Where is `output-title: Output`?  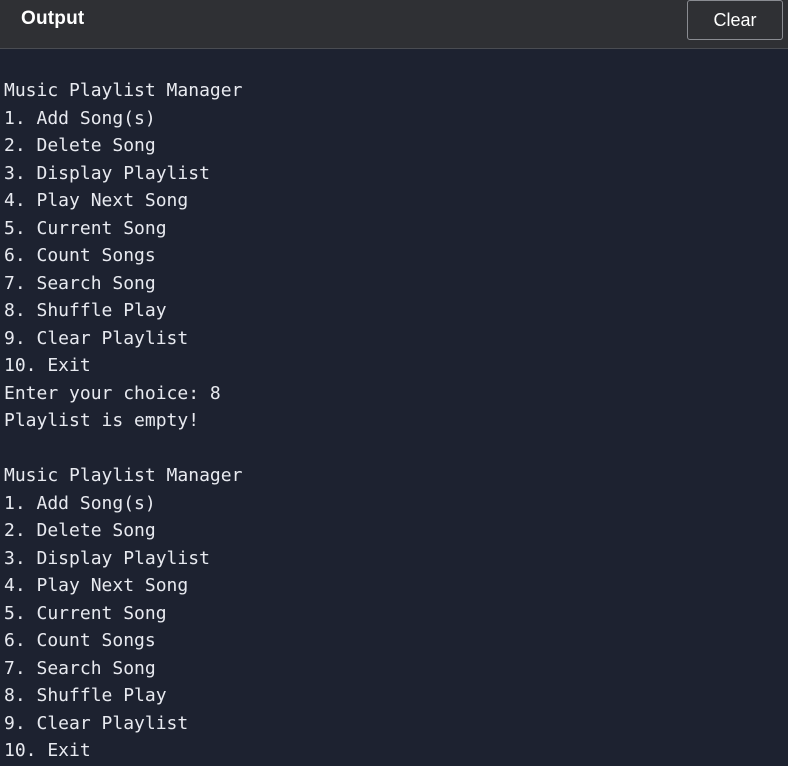 output-title: Output is located at coordinates (53, 18).